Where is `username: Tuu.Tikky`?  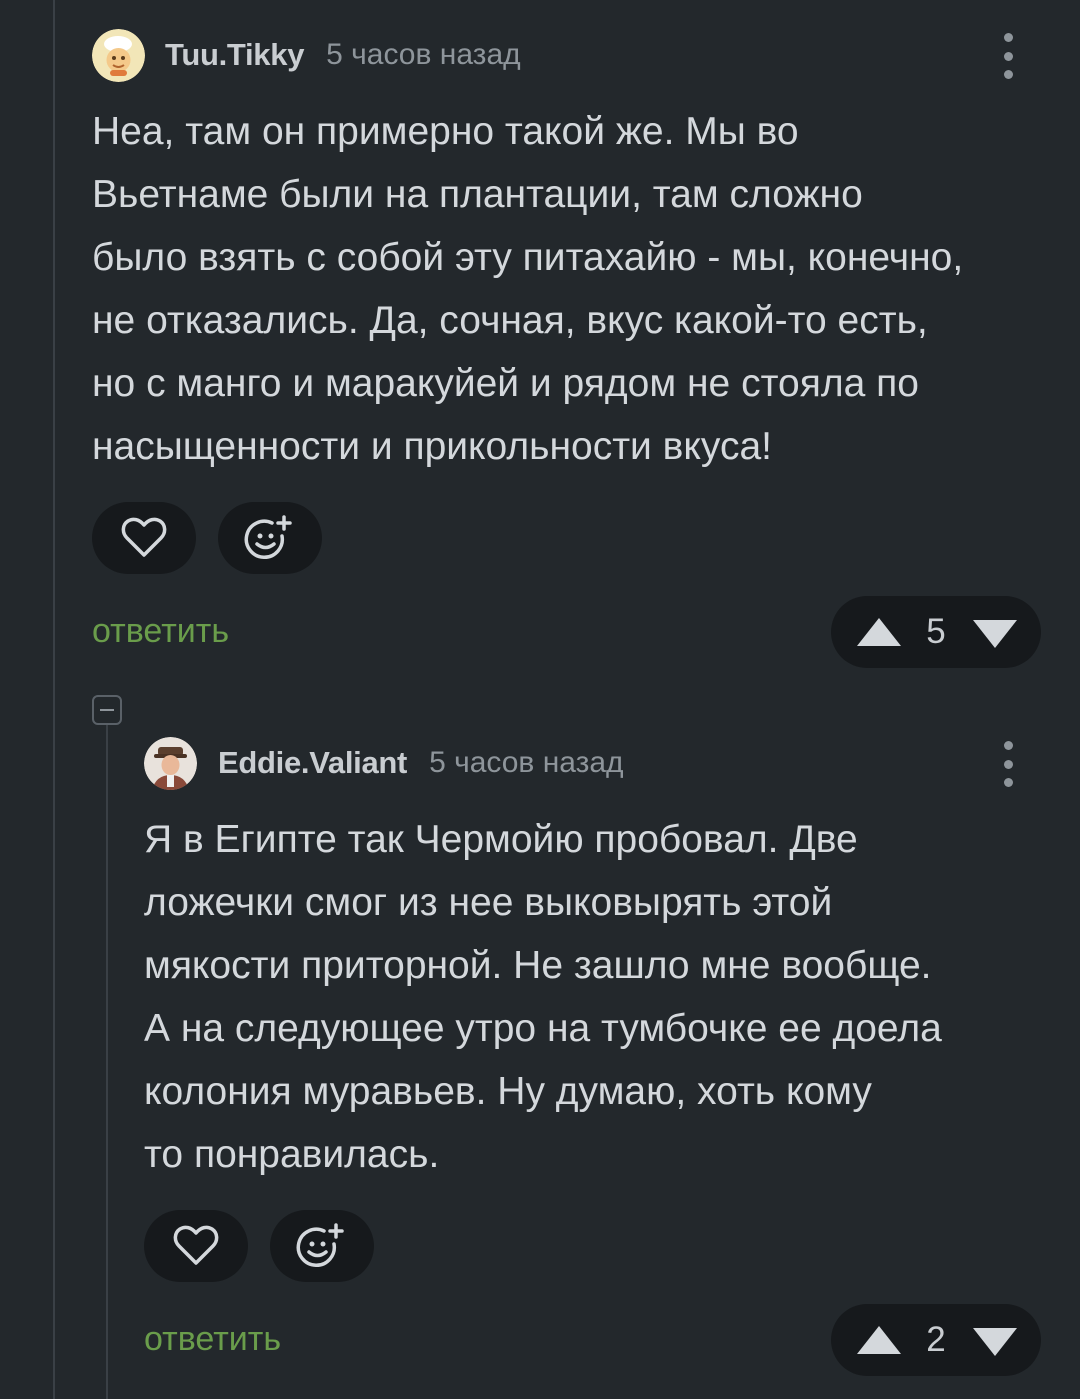
username: Tuu.Tikky is located at coordinates (234, 55).